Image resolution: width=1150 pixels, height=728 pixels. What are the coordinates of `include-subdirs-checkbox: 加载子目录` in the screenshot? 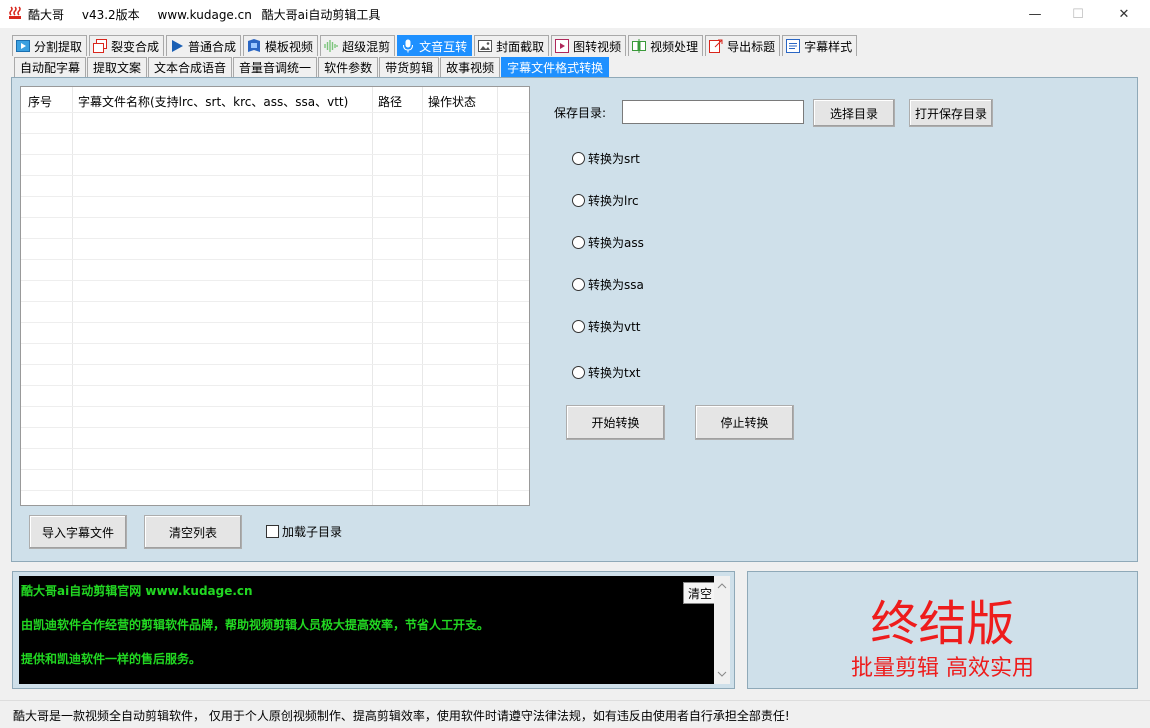 It's located at (304, 531).